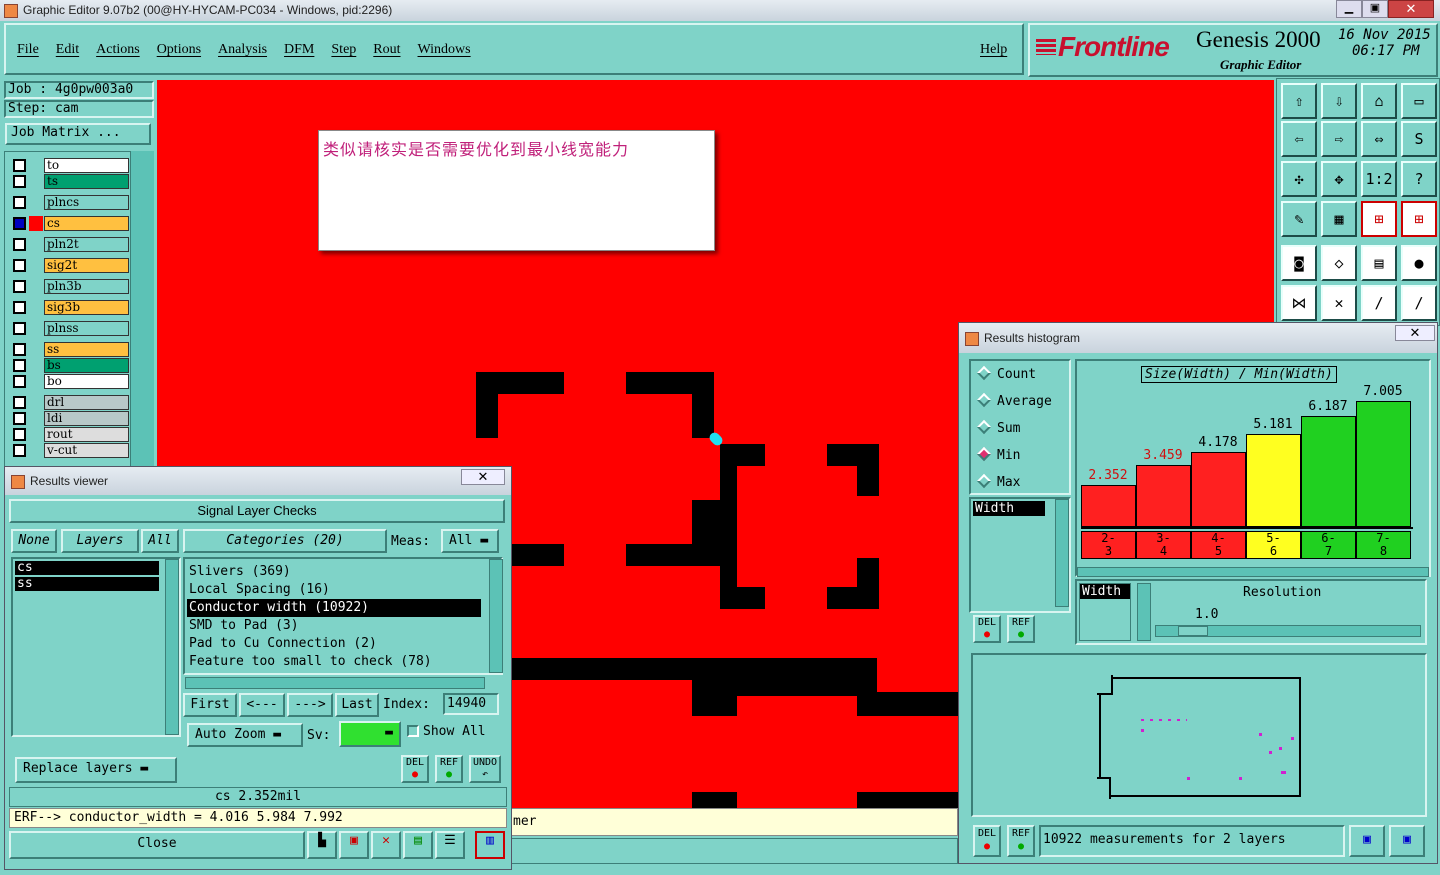  Describe the element at coordinates (1014, 400) in the screenshot. I see `mode-radio-average: Average` at that location.